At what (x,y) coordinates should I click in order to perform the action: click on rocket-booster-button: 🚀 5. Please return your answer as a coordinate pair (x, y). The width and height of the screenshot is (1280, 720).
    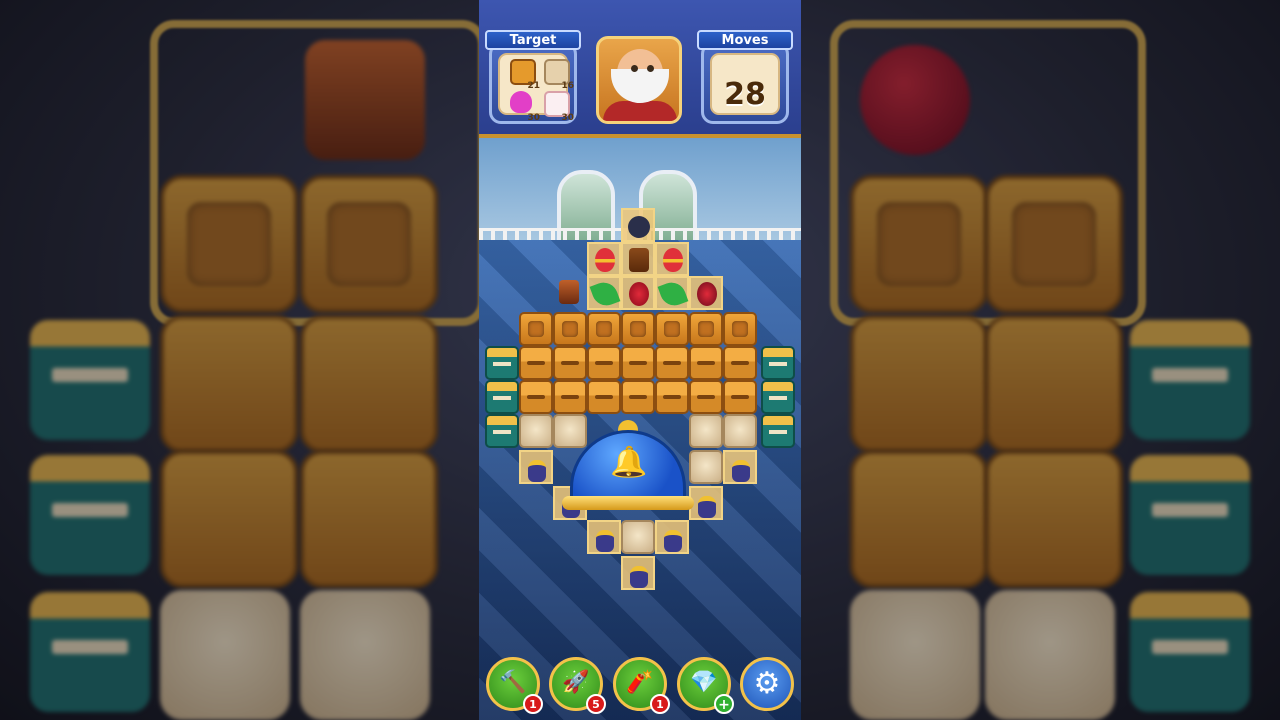
    Looking at the image, I should click on (577, 685).